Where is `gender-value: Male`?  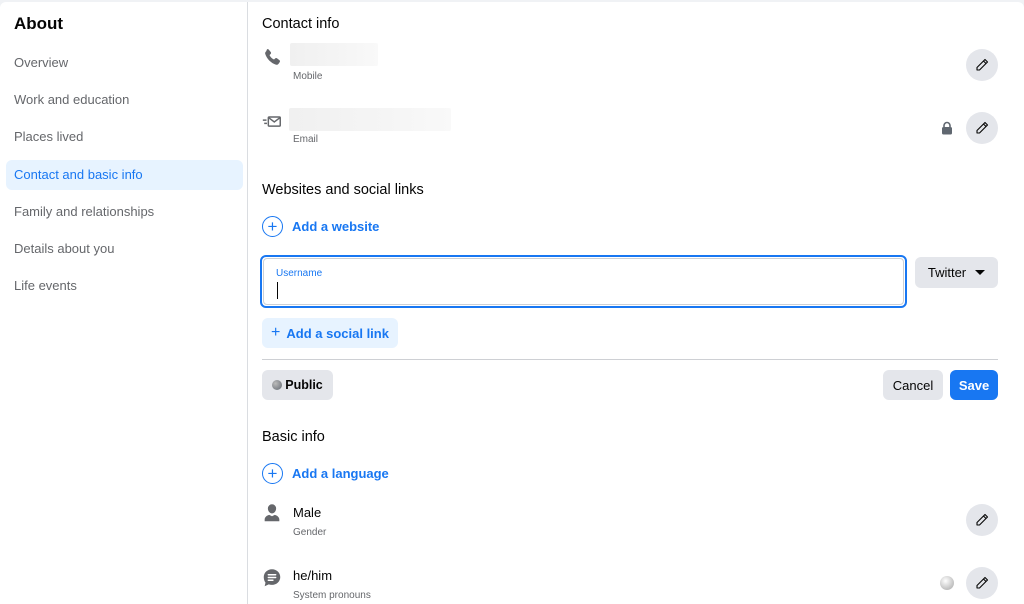 gender-value: Male is located at coordinates (307, 512).